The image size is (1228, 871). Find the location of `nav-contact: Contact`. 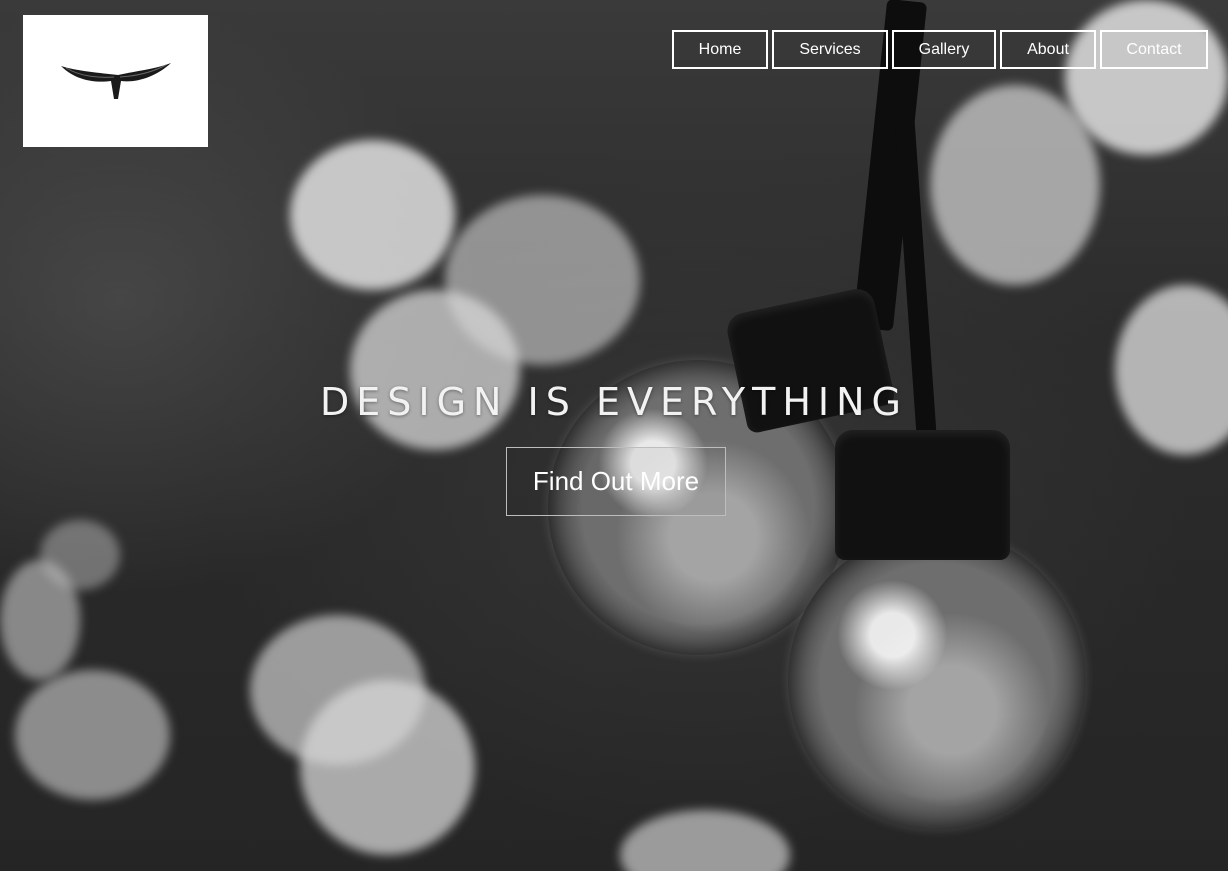

nav-contact: Contact is located at coordinates (1154, 49).